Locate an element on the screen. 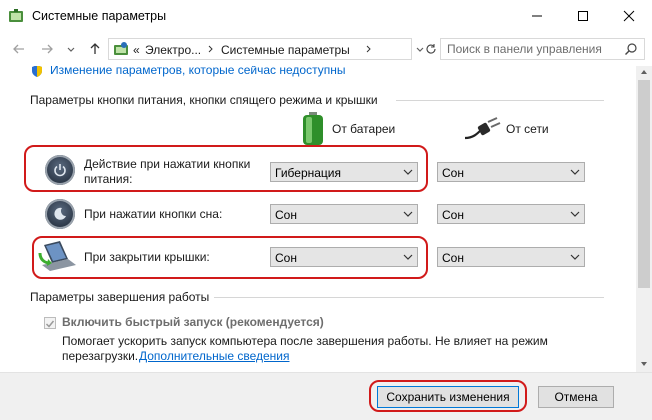 This screenshot has height=420, width=652. plugged-in-column-label: От сети is located at coordinates (527, 129).